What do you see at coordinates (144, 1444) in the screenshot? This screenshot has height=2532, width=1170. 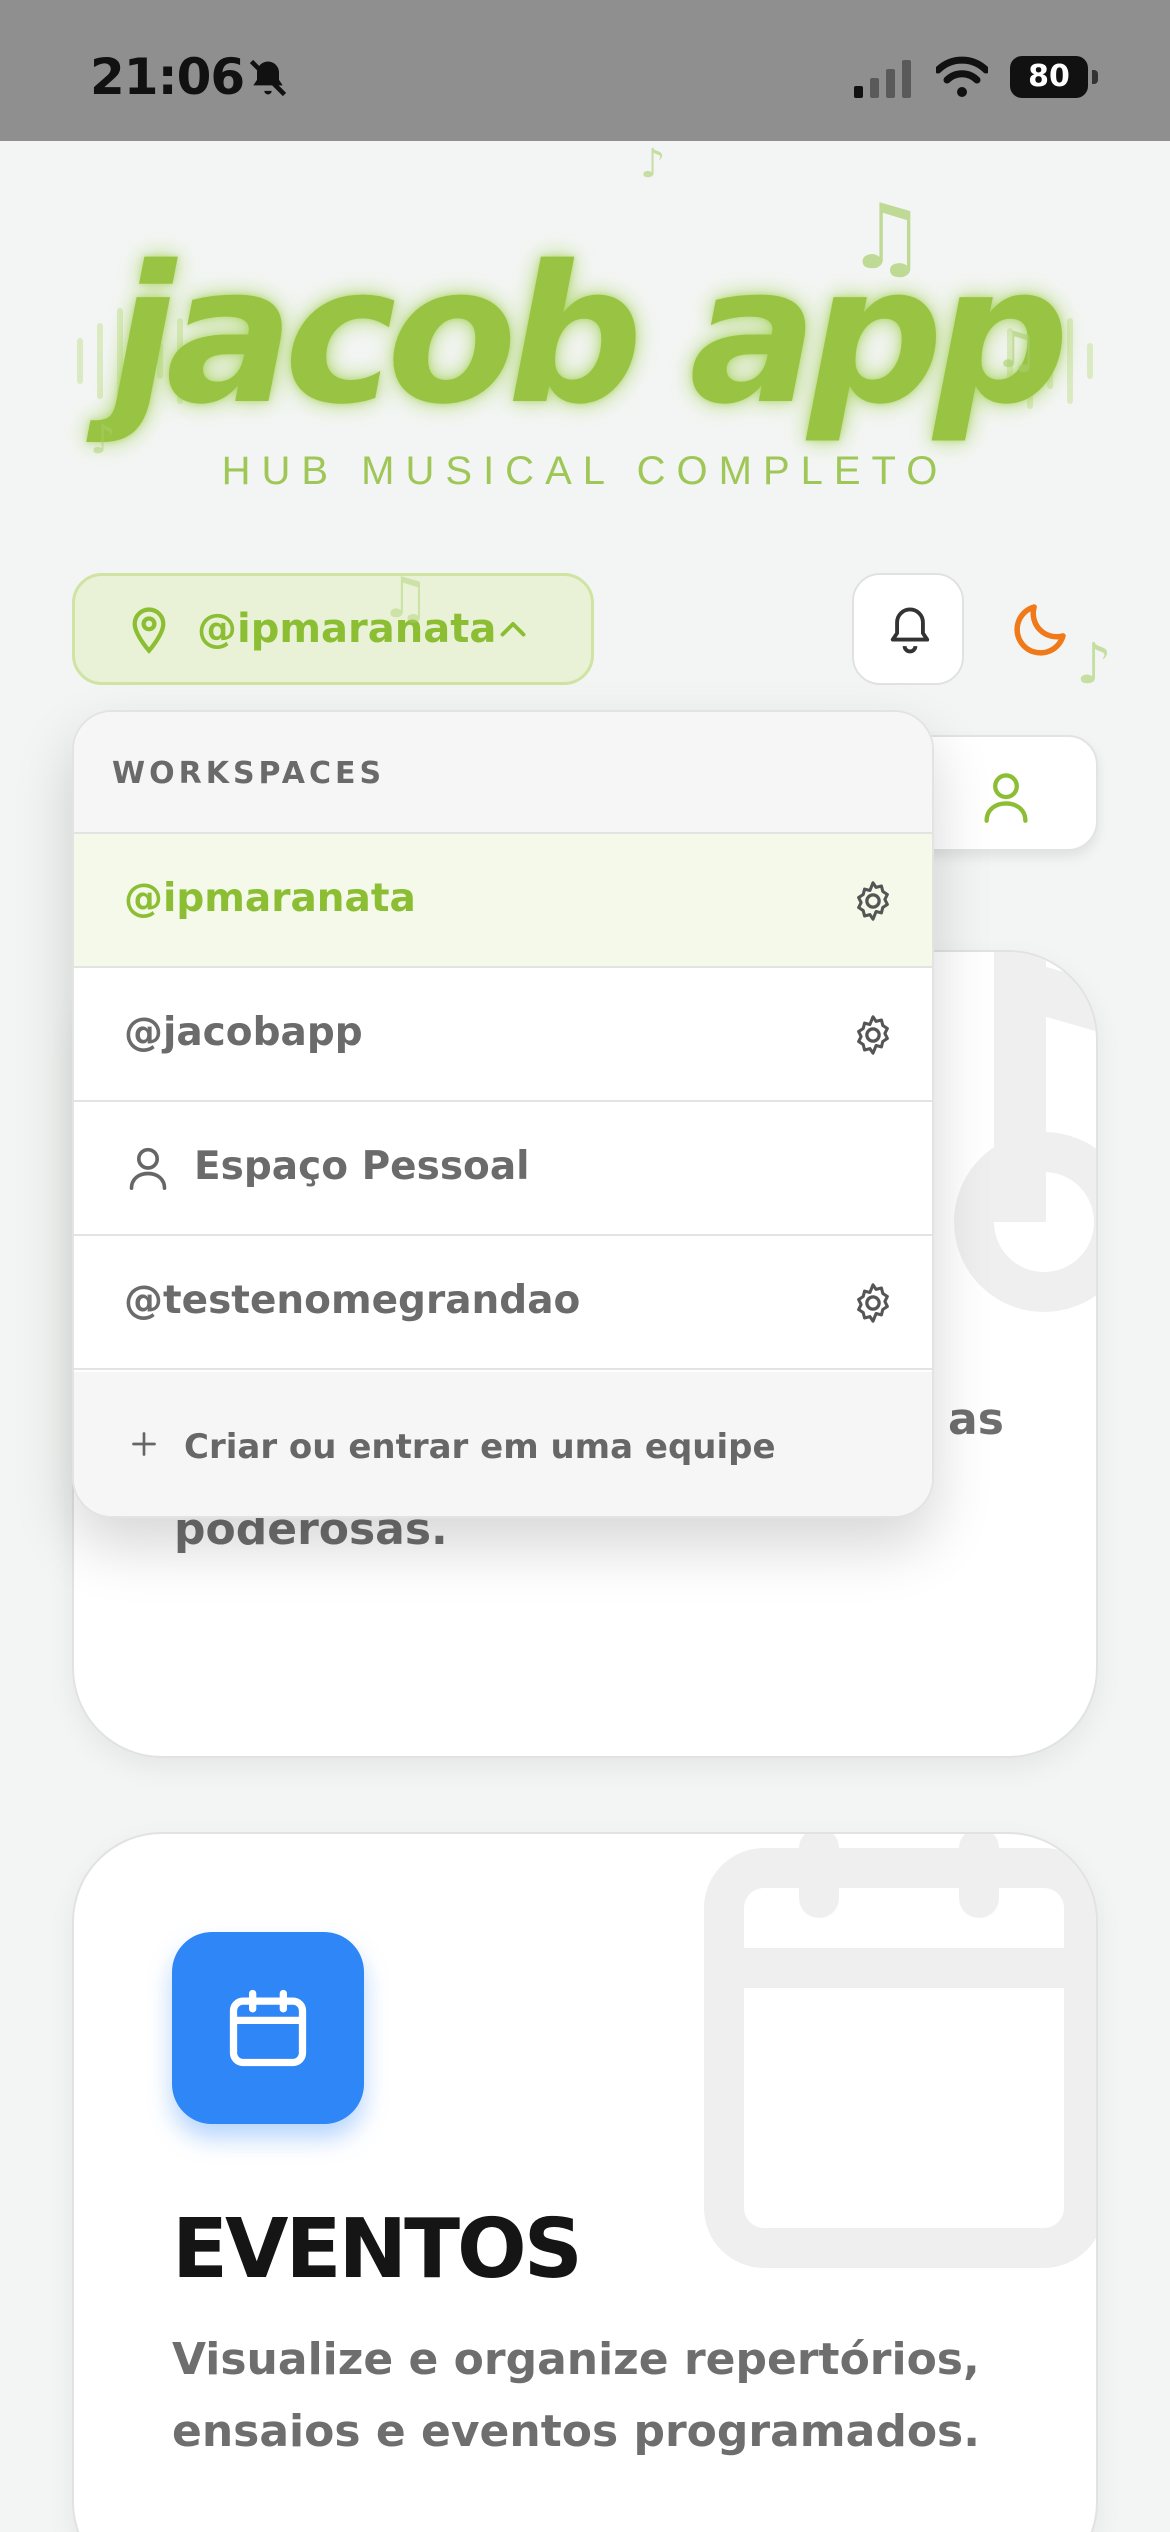 I see `plus-icon` at bounding box center [144, 1444].